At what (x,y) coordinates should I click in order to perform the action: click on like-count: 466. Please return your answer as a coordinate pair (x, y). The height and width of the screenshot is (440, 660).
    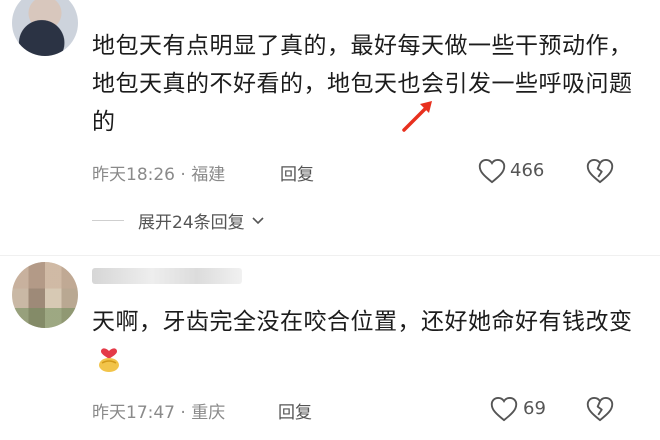
    Looking at the image, I should click on (527, 170).